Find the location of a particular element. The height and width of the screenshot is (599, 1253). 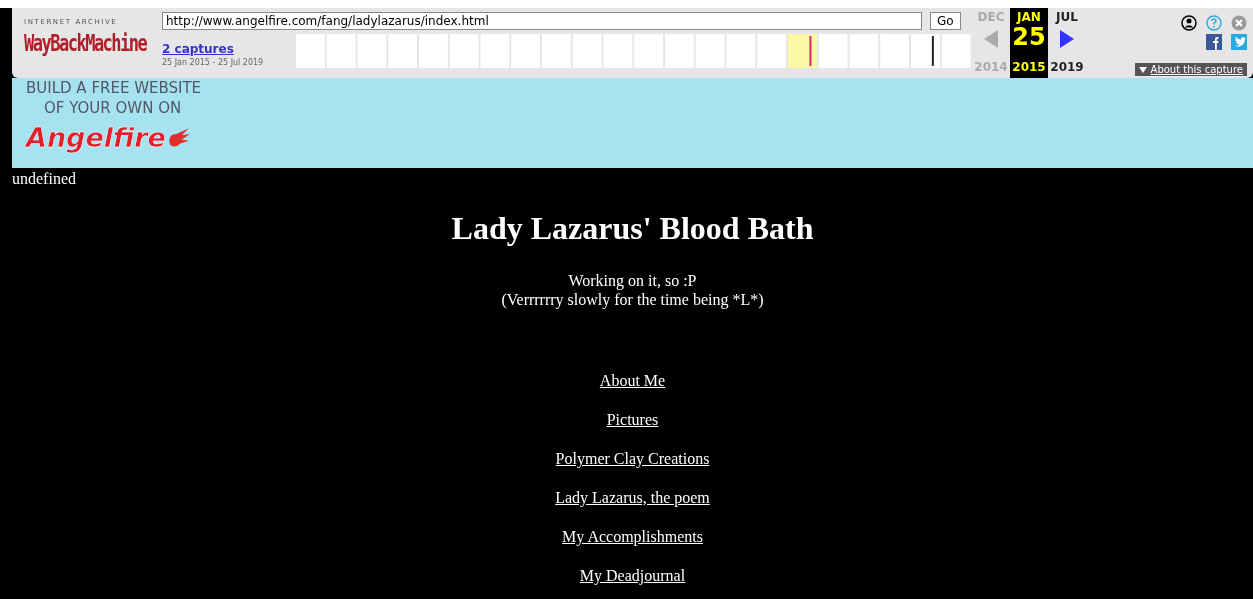

day-number: 25 is located at coordinates (1029, 37).